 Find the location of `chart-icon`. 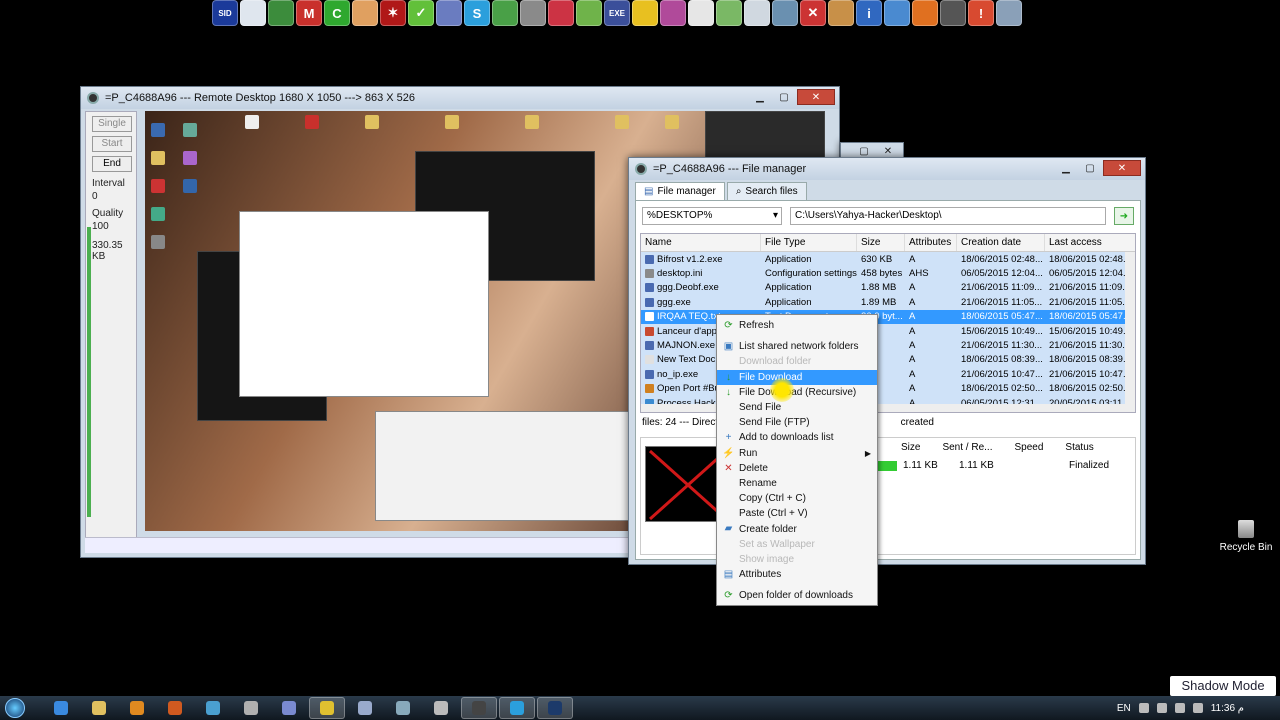

chart-icon is located at coordinates (505, 13).